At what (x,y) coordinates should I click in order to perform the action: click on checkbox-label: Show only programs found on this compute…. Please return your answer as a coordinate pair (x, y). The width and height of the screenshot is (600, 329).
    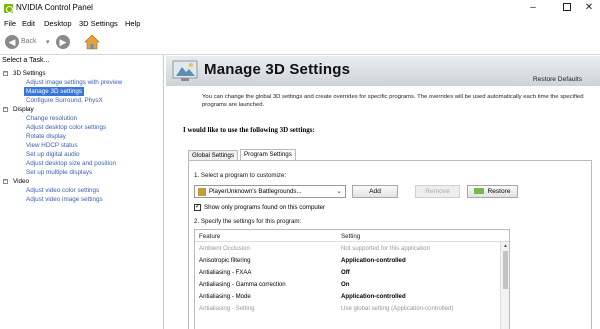
    Looking at the image, I should click on (265, 207).